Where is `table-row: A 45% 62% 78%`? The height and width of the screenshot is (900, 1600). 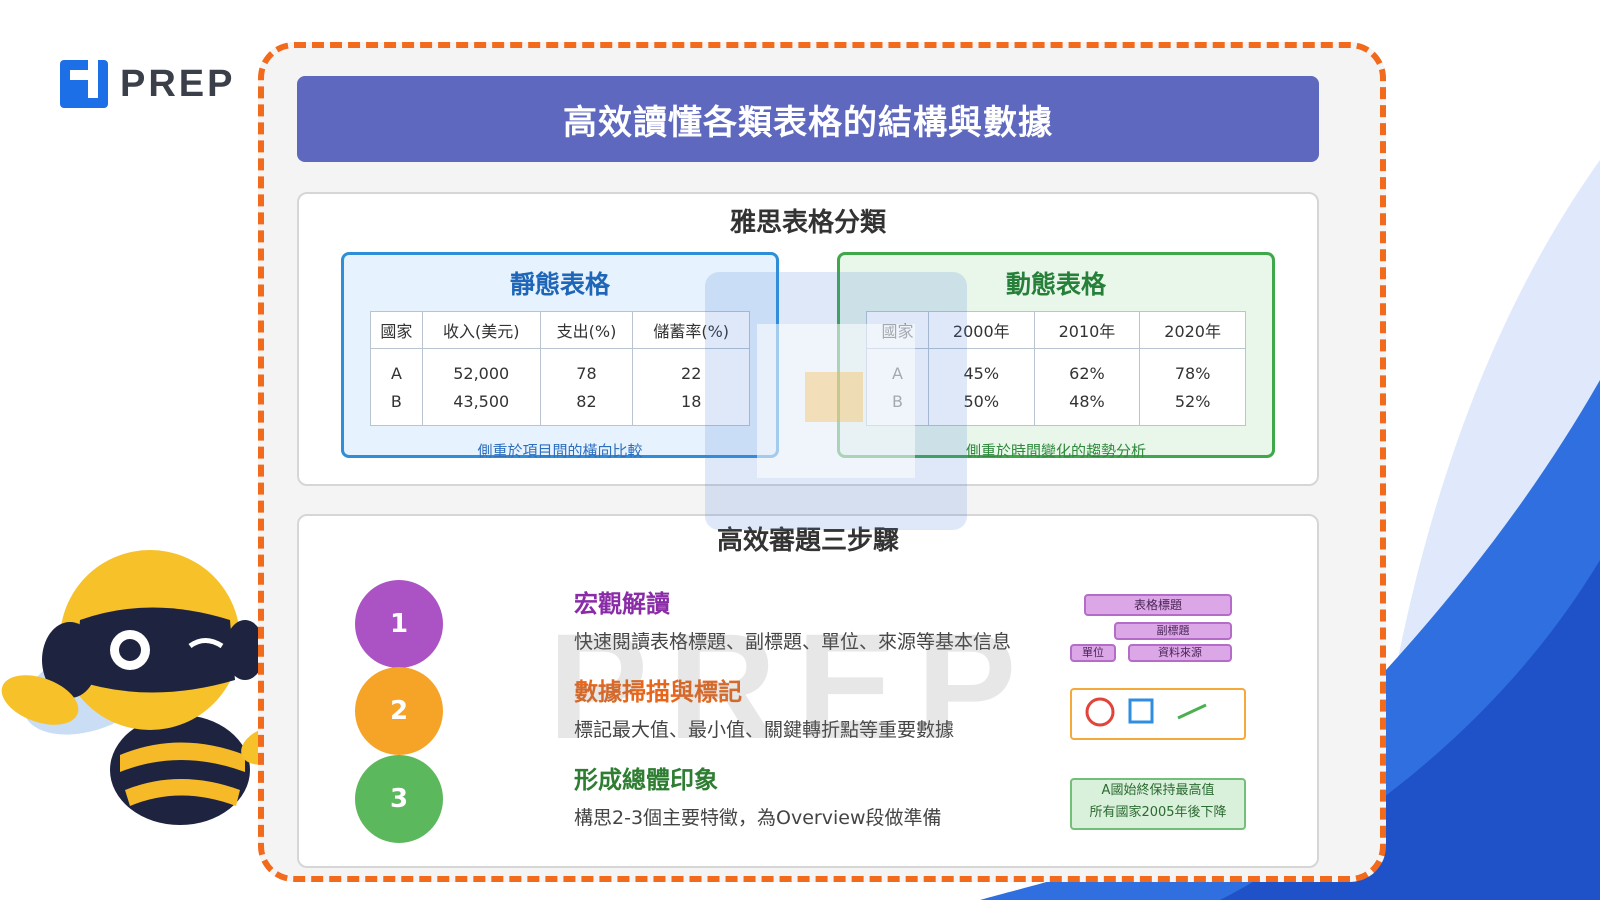
table-row: A 45% 62% 78% is located at coordinates (1056, 367).